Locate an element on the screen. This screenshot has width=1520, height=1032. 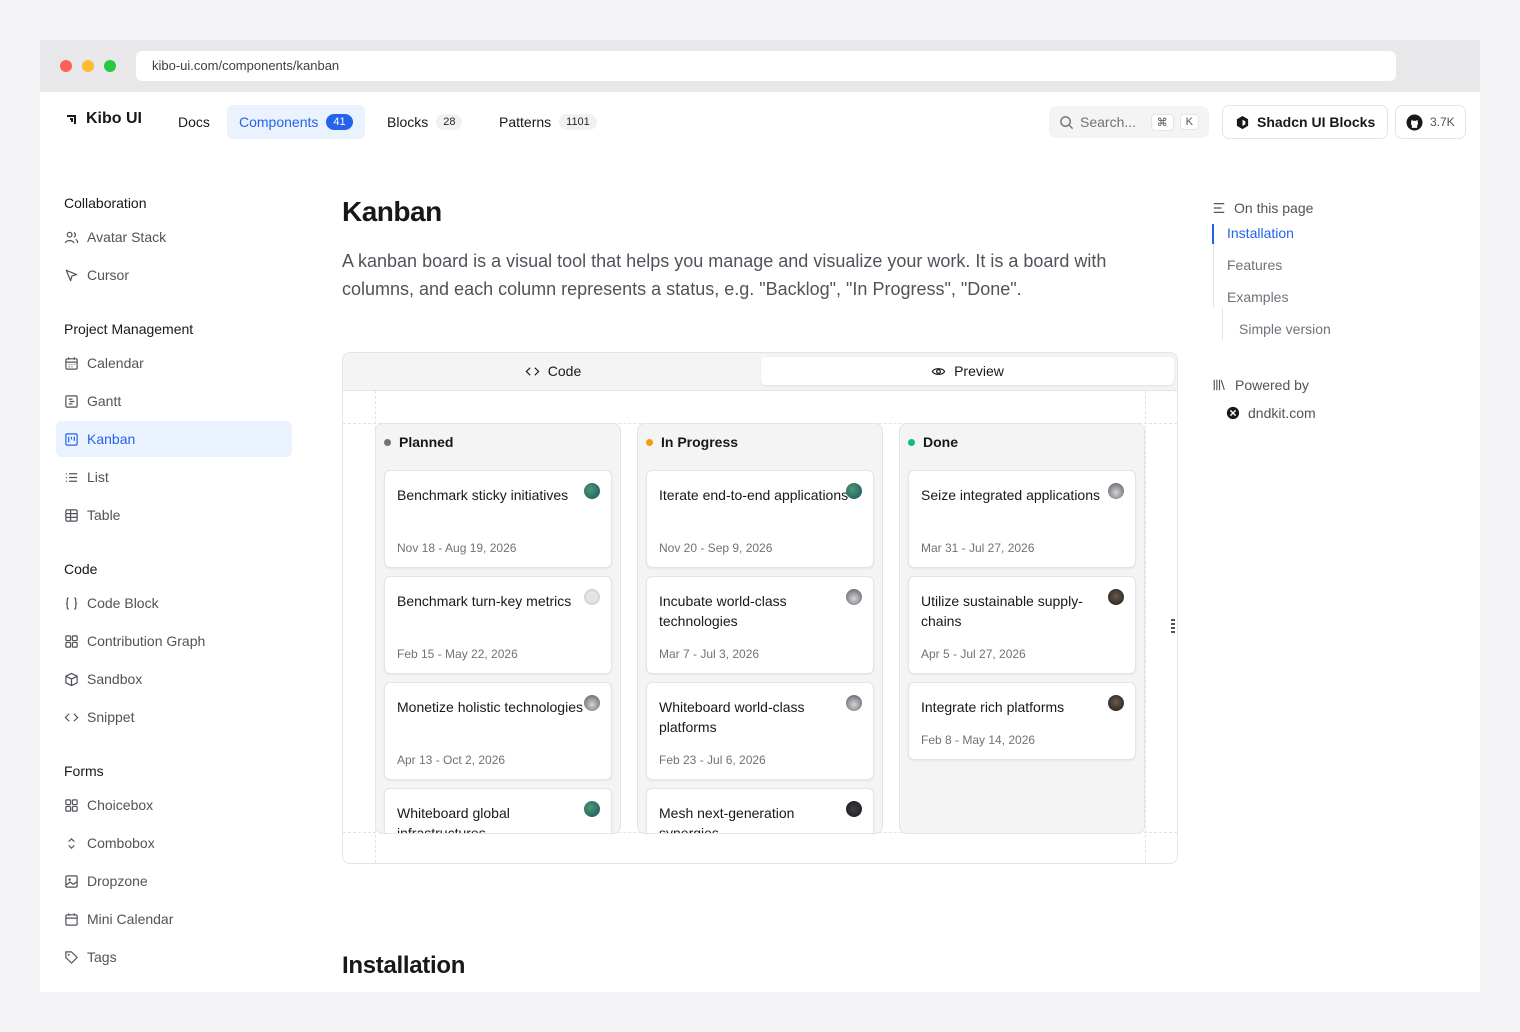
sidebar-item-label: Gantt is located at coordinates (104, 401).